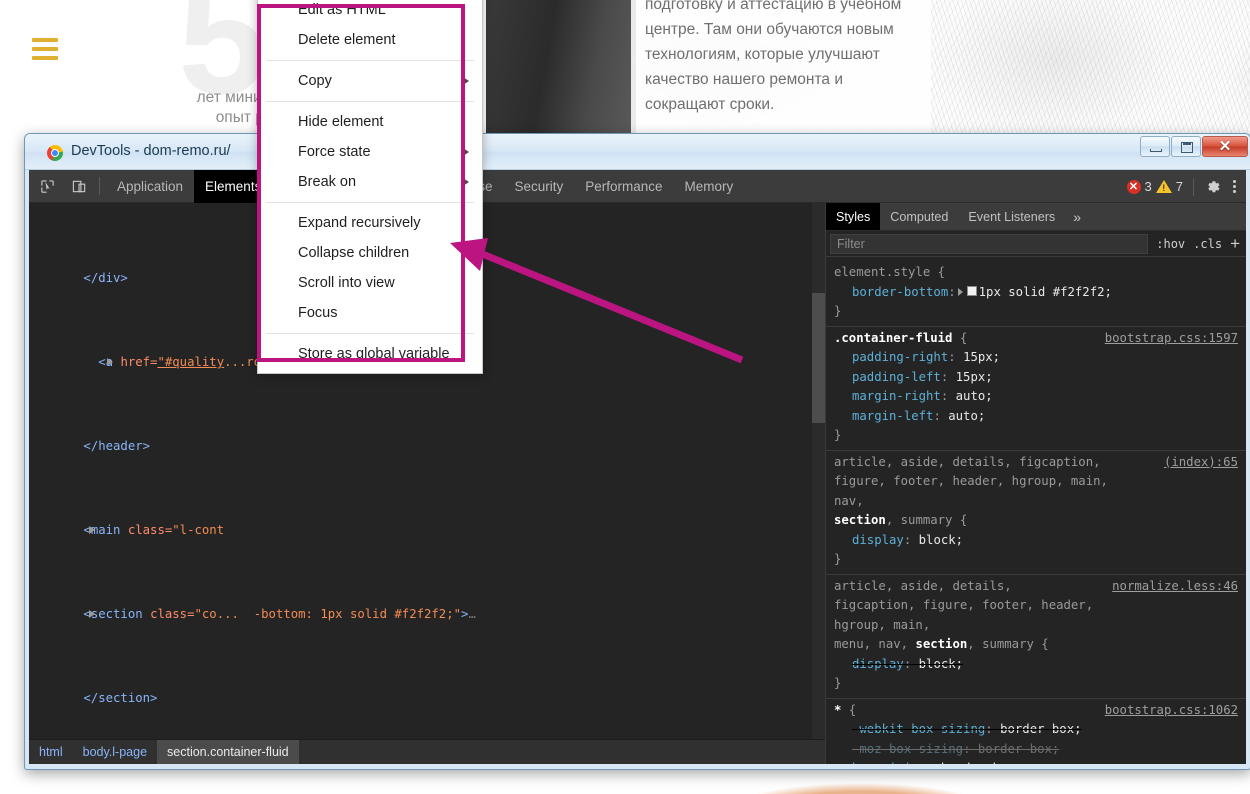 Image resolution: width=1250 pixels, height=794 pixels. I want to click on hand-photo, so click(860, 780).